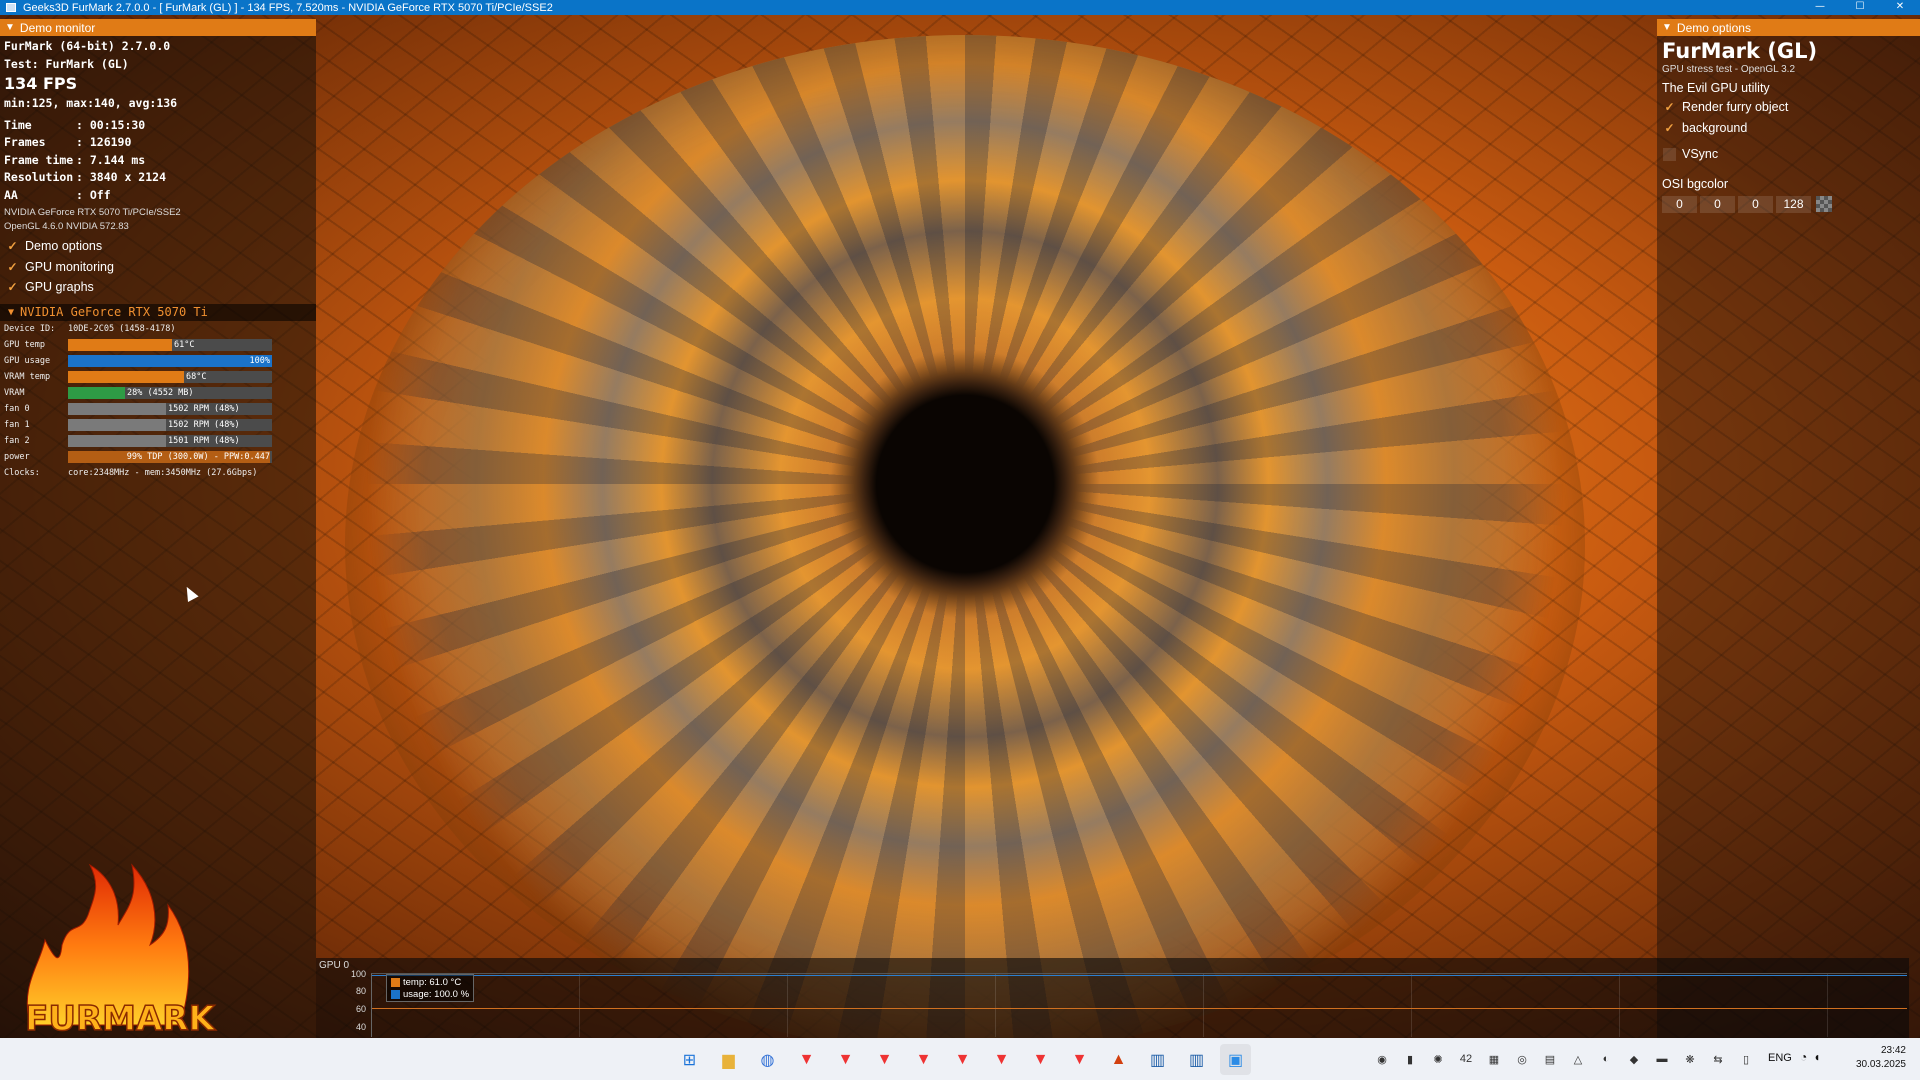 This screenshot has width=1920, height=1080. I want to click on window-controls: — ☐ ✕, so click(1860, 7).